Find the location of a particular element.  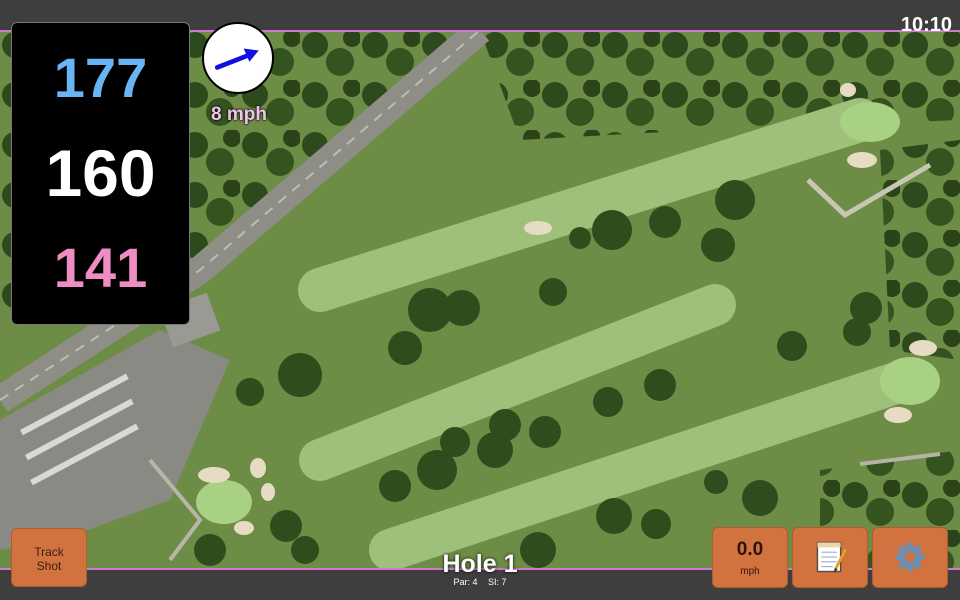

notes-button is located at coordinates (830, 557).